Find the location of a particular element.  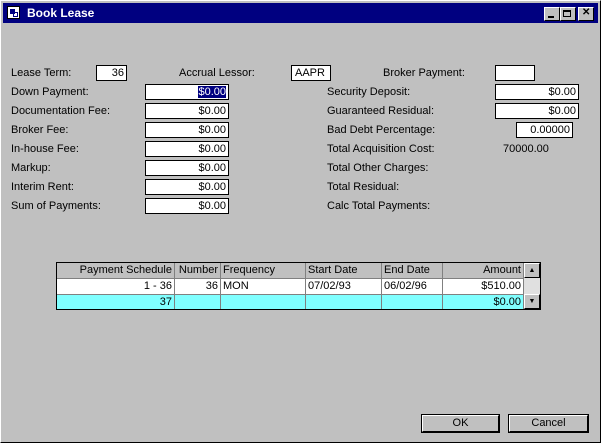

scroll-down-icon: ▼ is located at coordinates (532, 301).